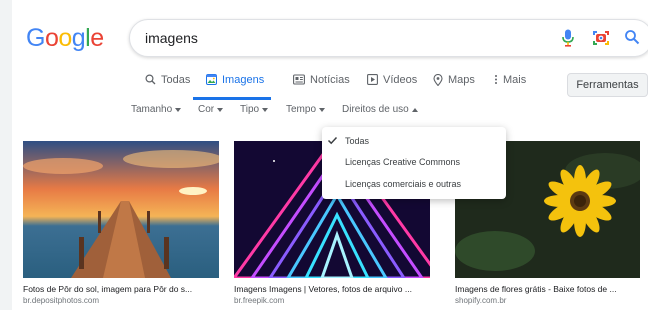  Describe the element at coordinates (496, 79) in the screenshot. I see `more-icon` at that location.